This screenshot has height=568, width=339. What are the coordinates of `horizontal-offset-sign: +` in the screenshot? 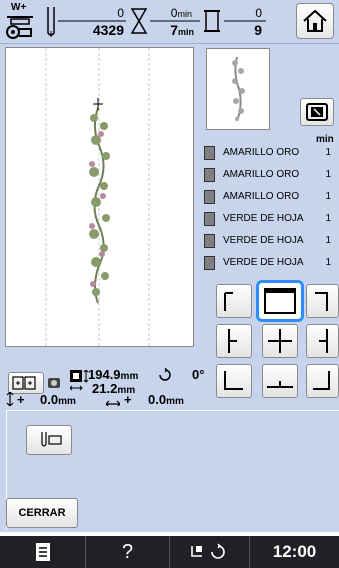 It's located at (128, 399).